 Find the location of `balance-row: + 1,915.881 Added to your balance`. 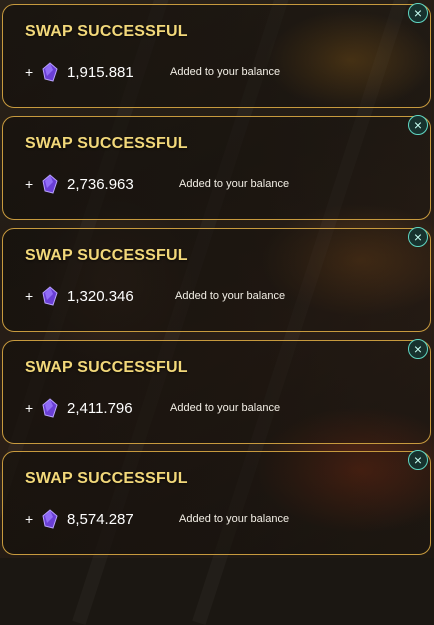

balance-row: + 1,915.881 Added to your balance is located at coordinates (152, 72).